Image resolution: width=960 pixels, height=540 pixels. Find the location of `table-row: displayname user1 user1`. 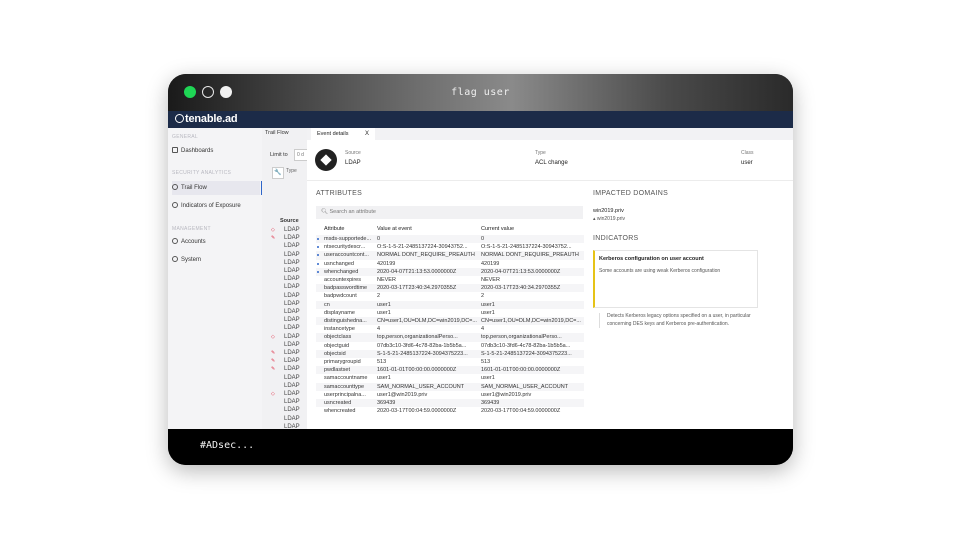

table-row: displayname user1 user1 is located at coordinates (450, 313).